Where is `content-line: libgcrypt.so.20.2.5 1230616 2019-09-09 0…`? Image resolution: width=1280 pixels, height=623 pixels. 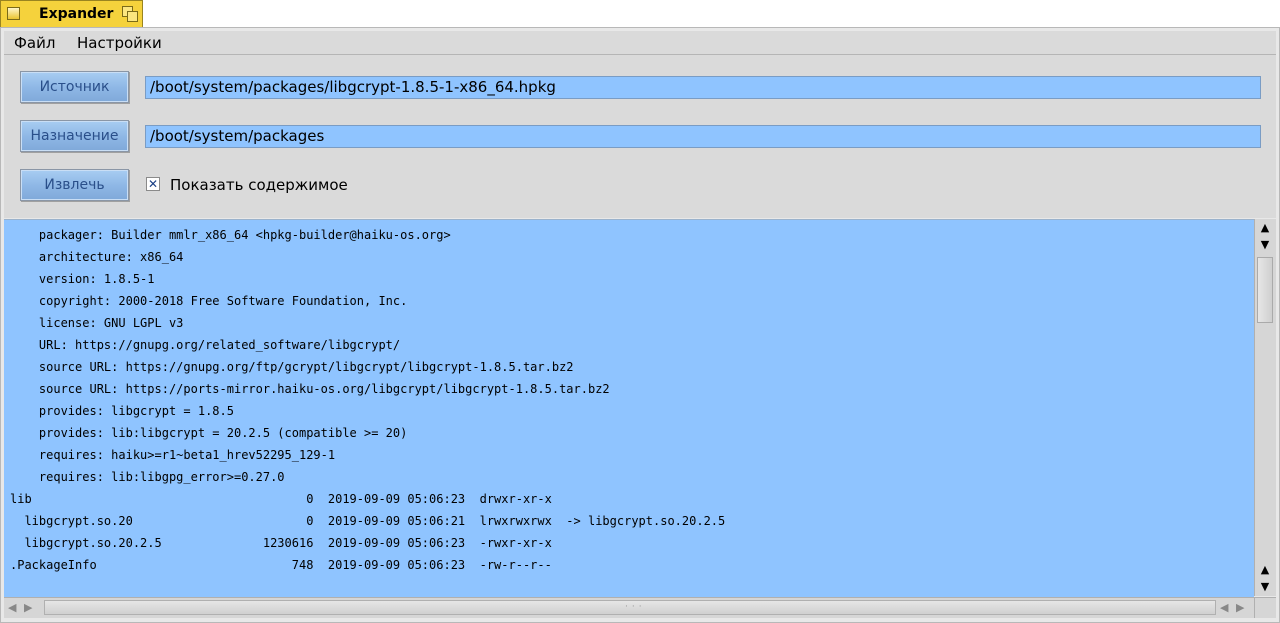
content-line: libgcrypt.so.20.2.5 1230616 2019-09-09 0… is located at coordinates (281, 543).